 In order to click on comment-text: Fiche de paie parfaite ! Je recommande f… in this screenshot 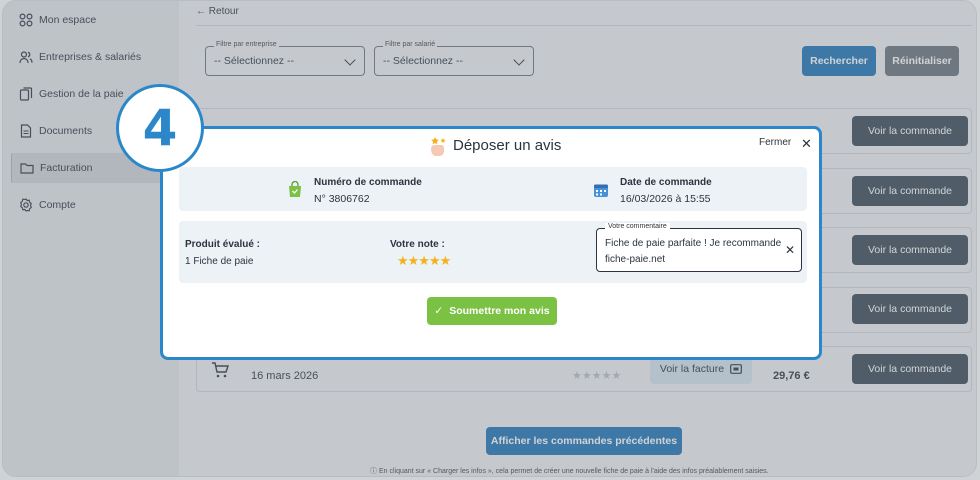, I will do `click(693, 251)`.